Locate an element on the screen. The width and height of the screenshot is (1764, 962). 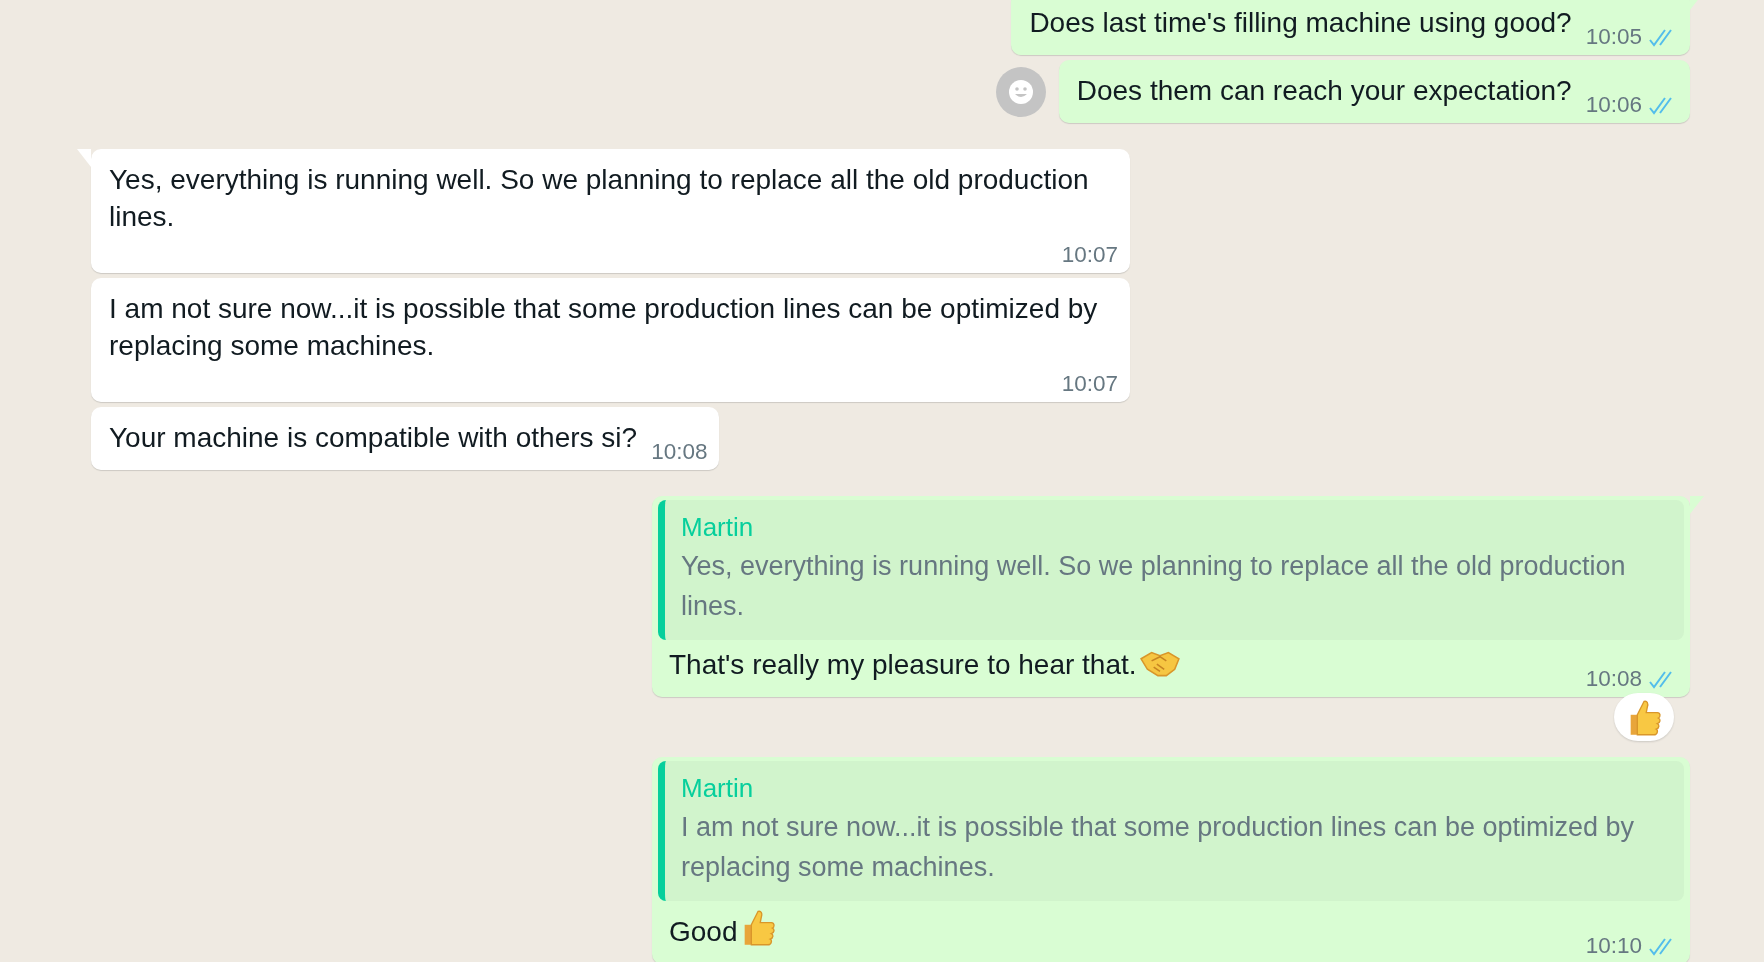
reaction-badge is located at coordinates (1644, 717).